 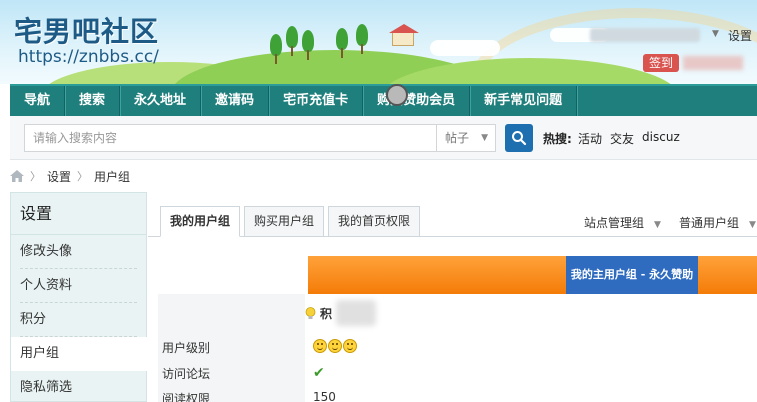 What do you see at coordinates (230, 138) in the screenshot?
I see `search-input` at bounding box center [230, 138].